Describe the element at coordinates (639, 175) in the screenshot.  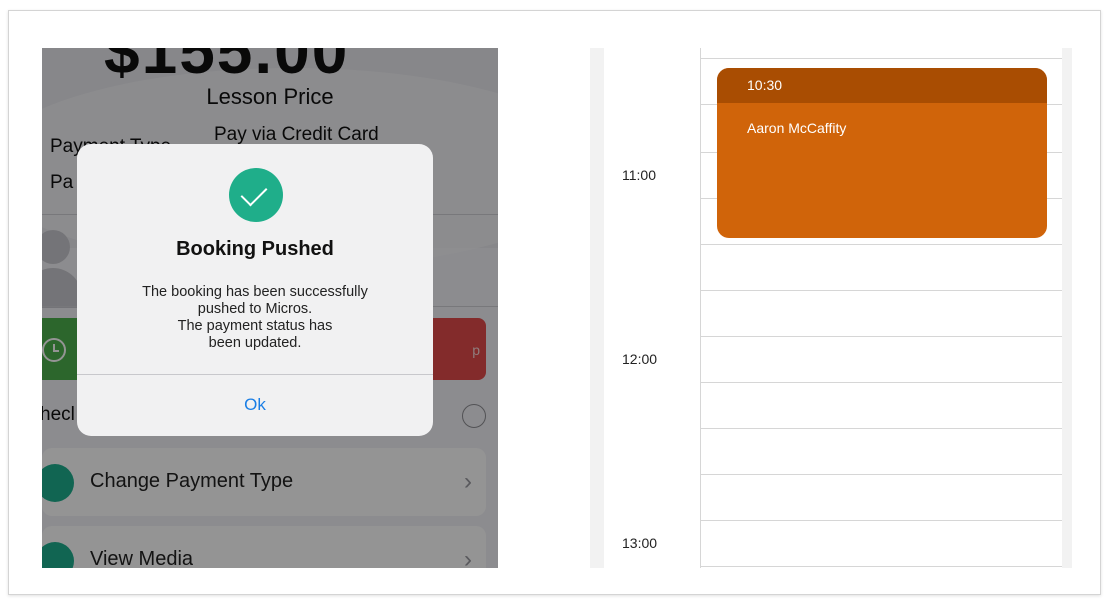
I see `time-label: 11:00` at that location.